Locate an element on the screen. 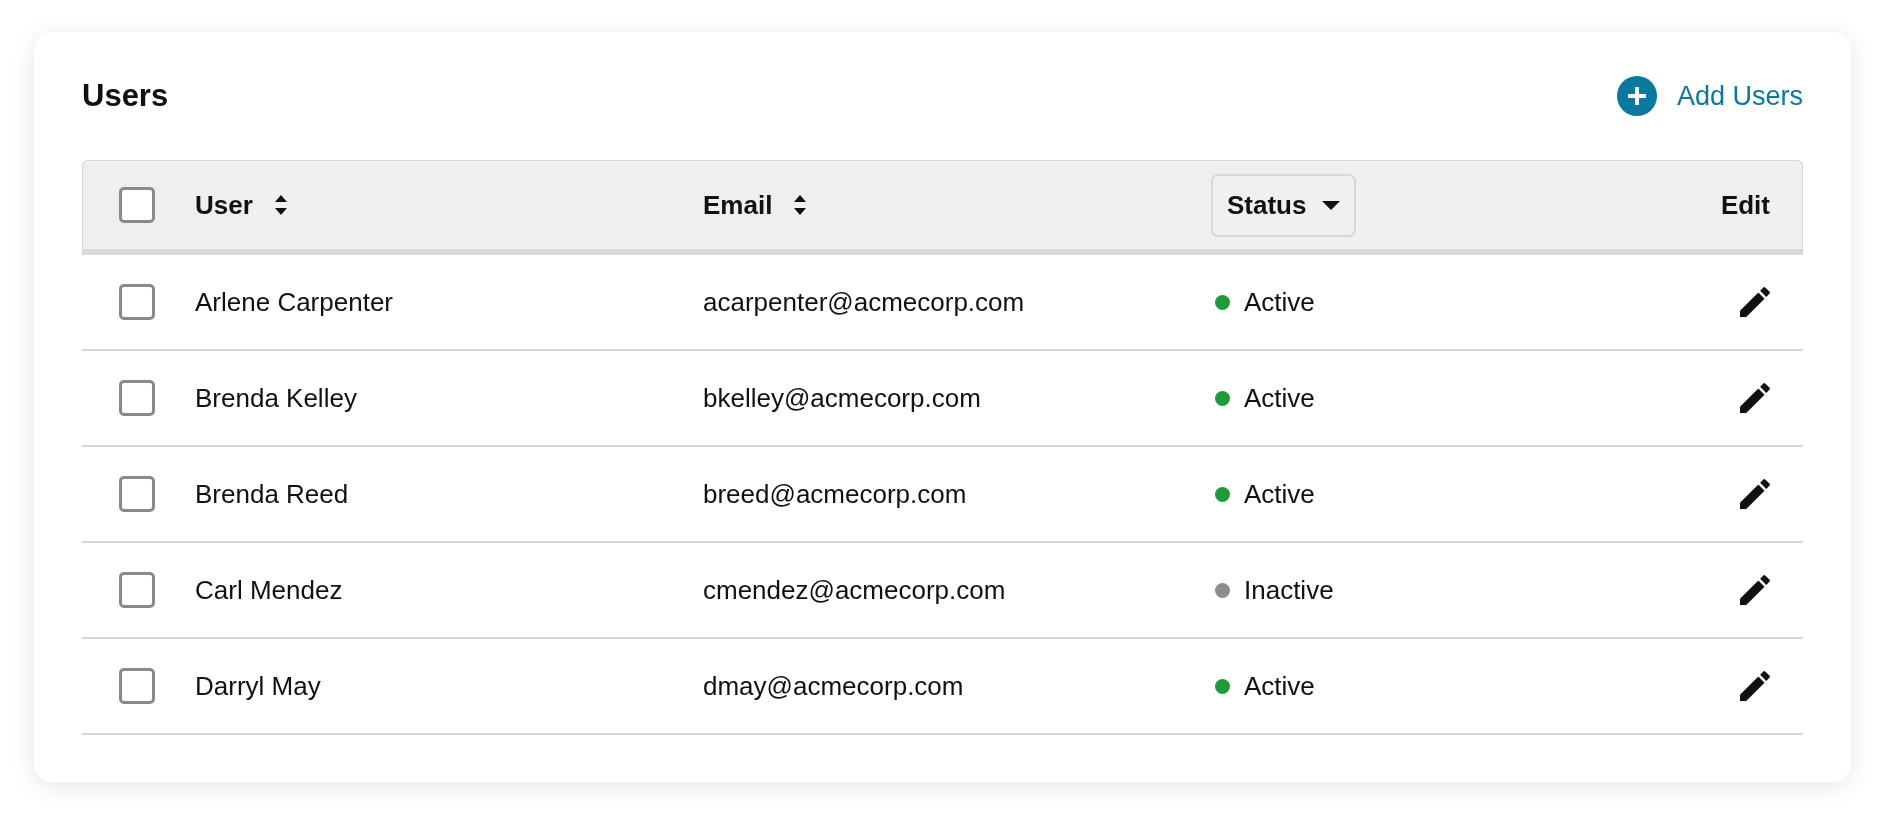 The image size is (1883, 816). add-users-button: Add Users is located at coordinates (1709, 96).